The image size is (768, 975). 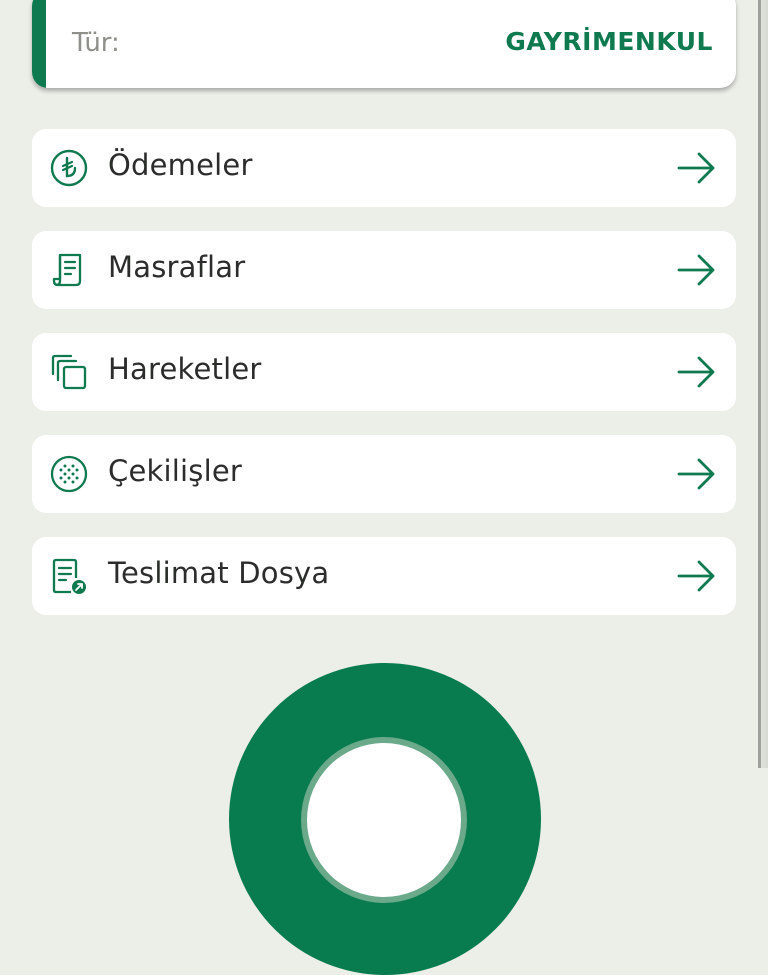 I want to click on menu-item-label: Çekilişler, so click(x=175, y=471).